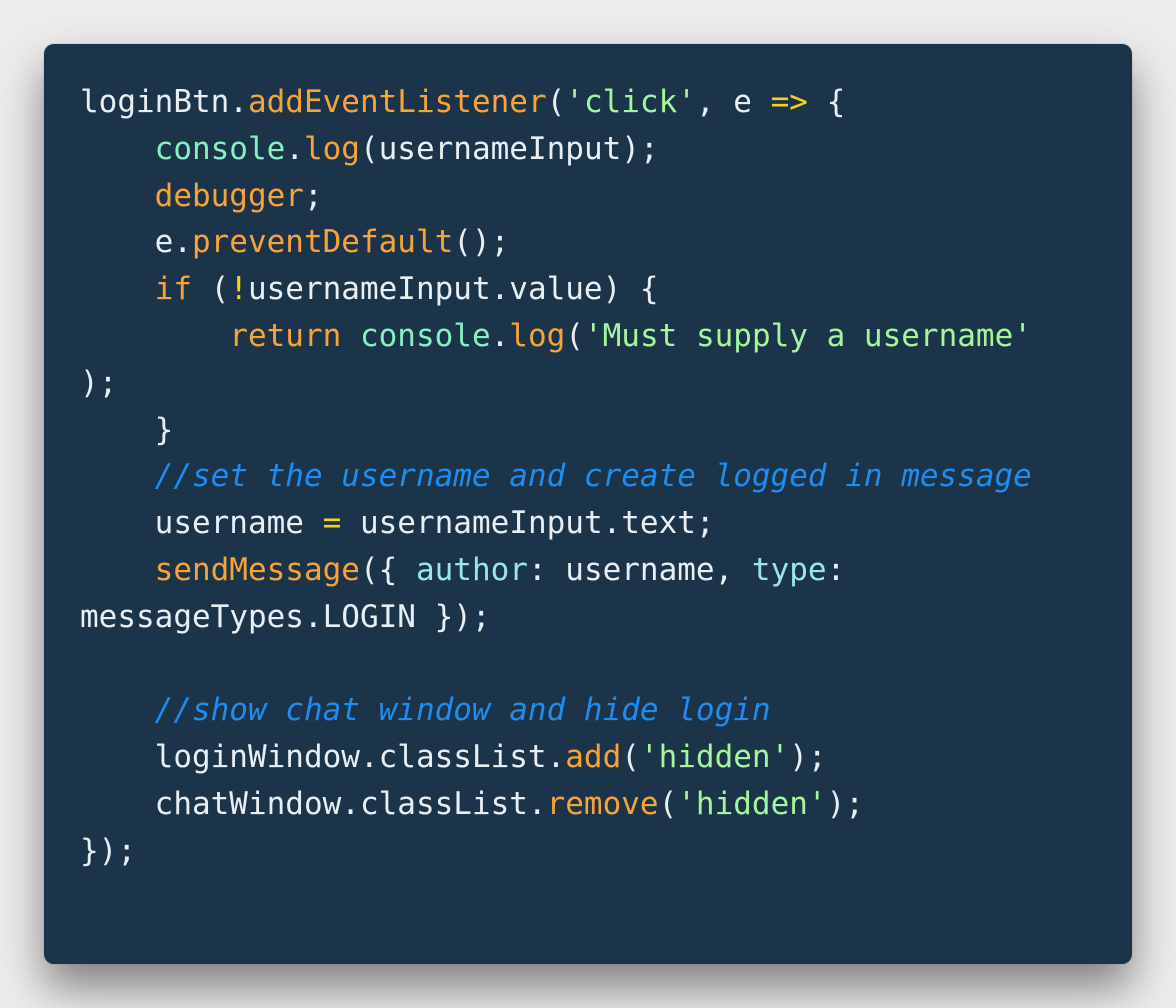 This screenshot has width=1176, height=1008. What do you see at coordinates (323, 757) in the screenshot?
I see `code-token-plain: loginWindow.classList.` at bounding box center [323, 757].